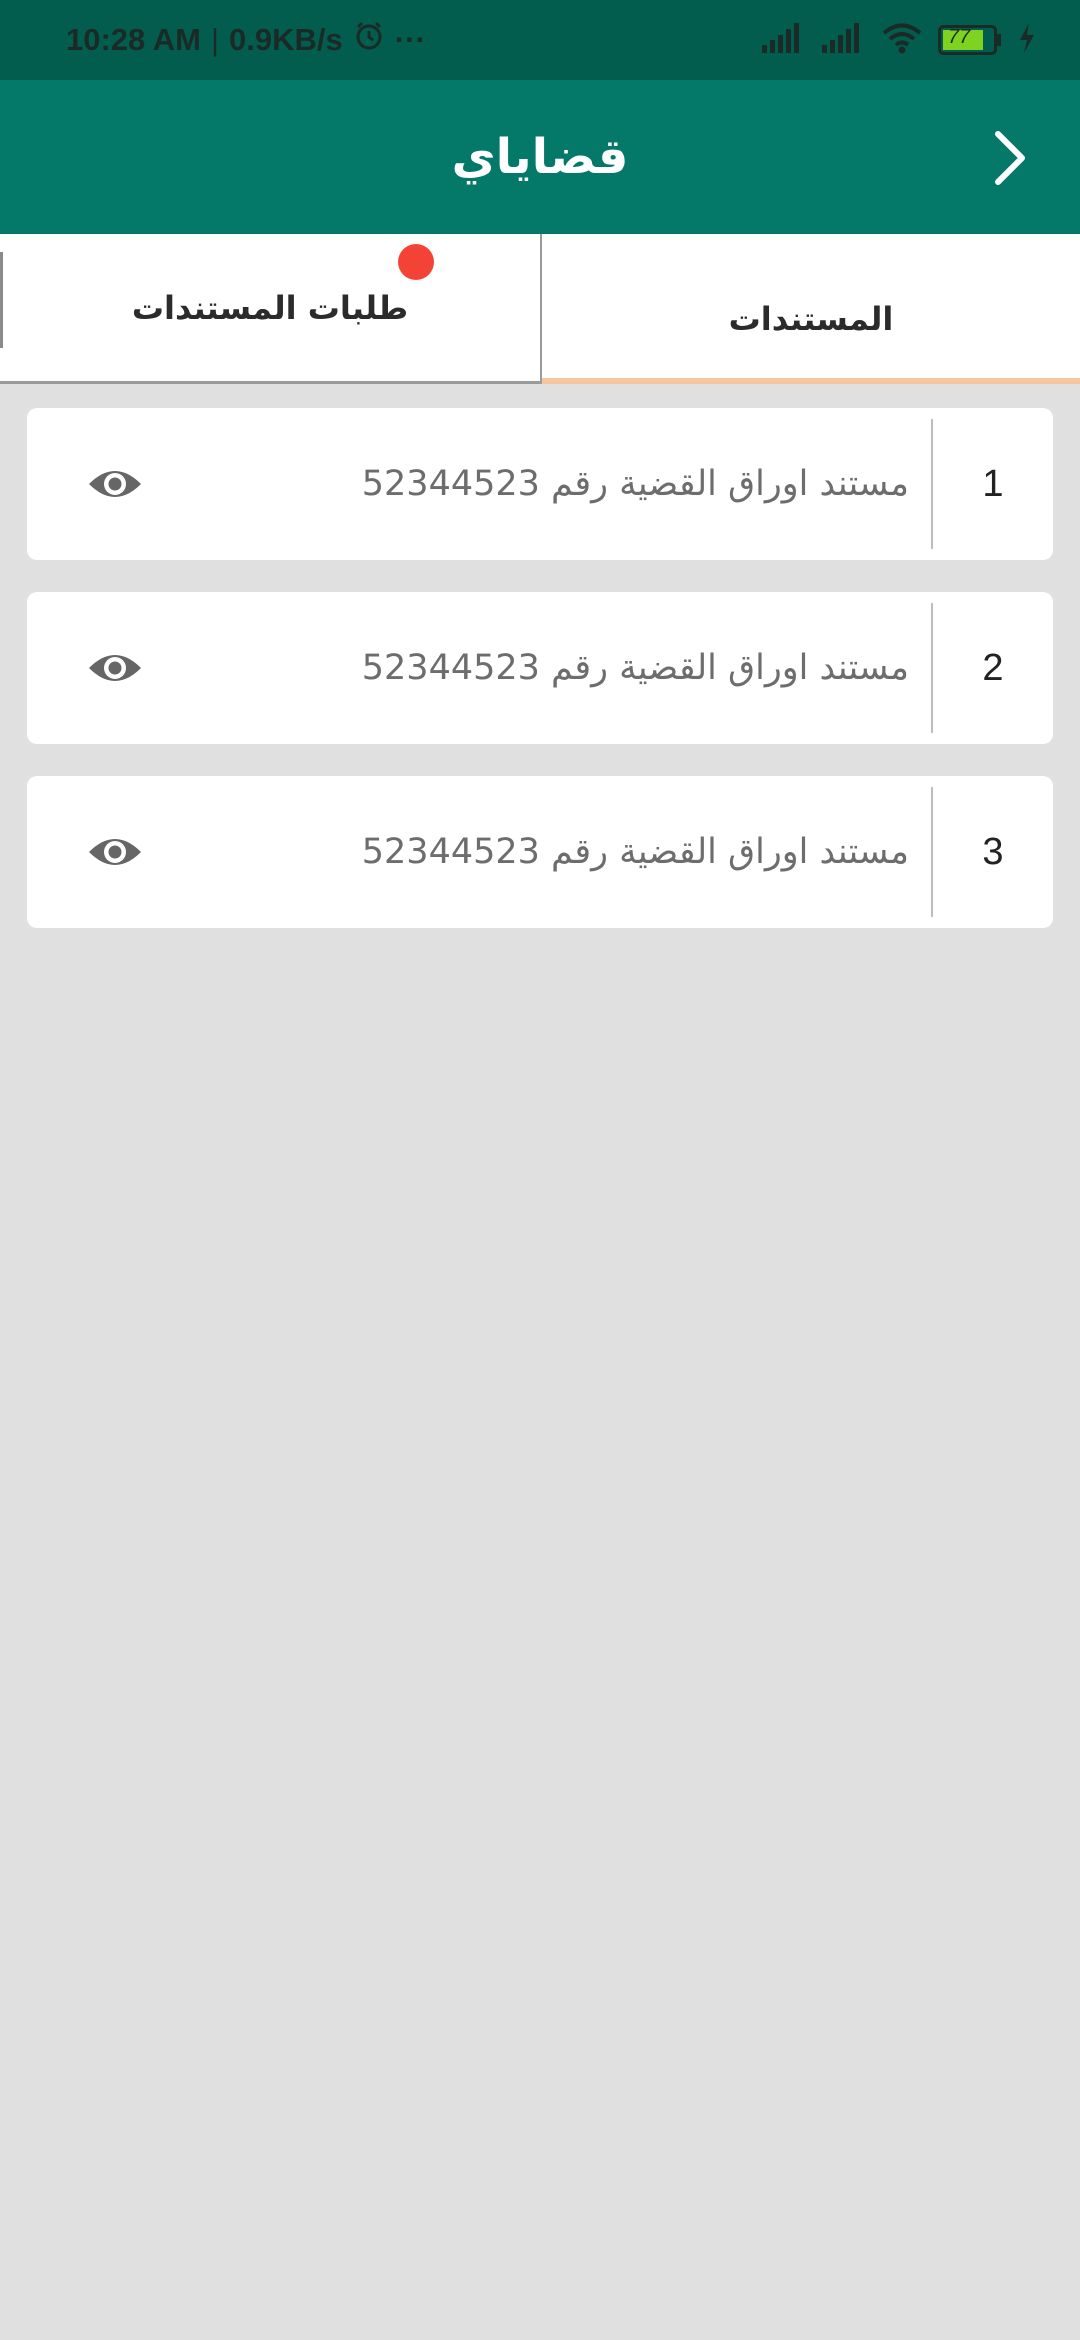 The height and width of the screenshot is (2340, 1080). I want to click on item-number: 2, so click(993, 667).